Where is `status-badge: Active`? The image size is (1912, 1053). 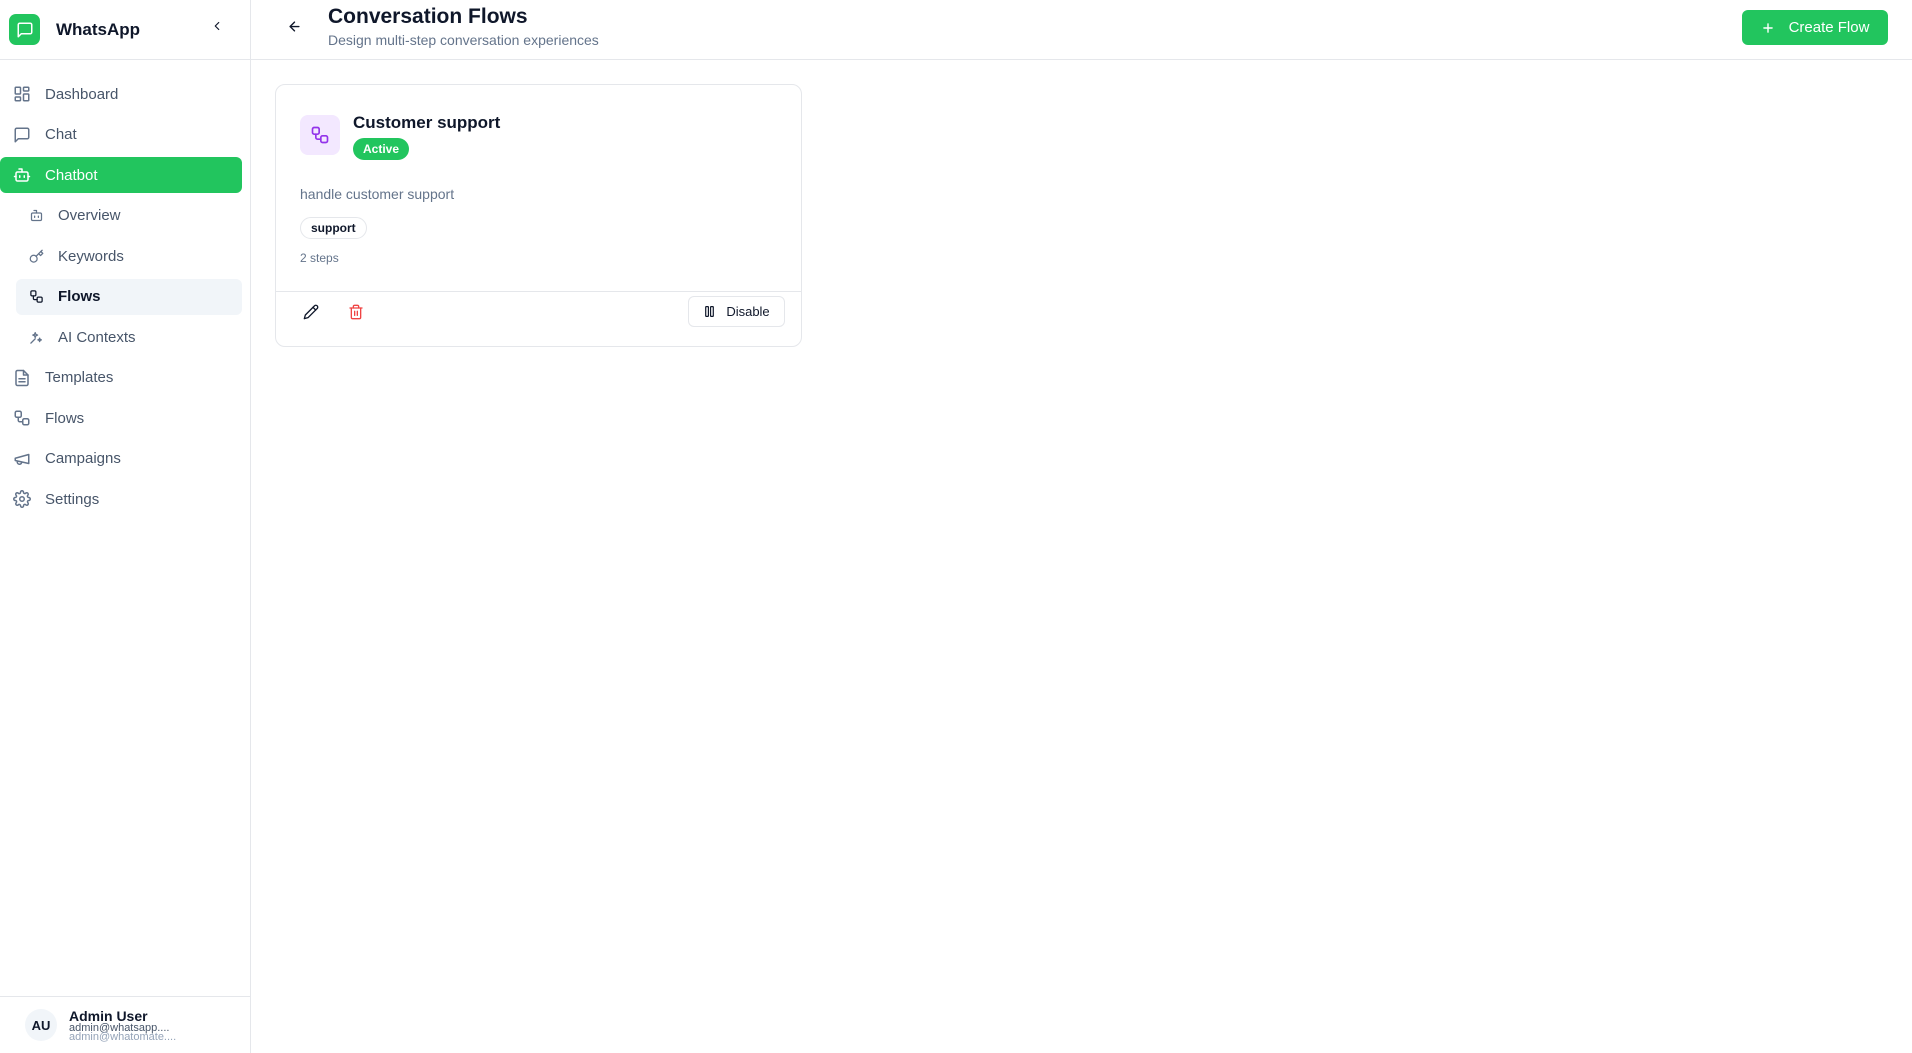 status-badge: Active is located at coordinates (381, 149).